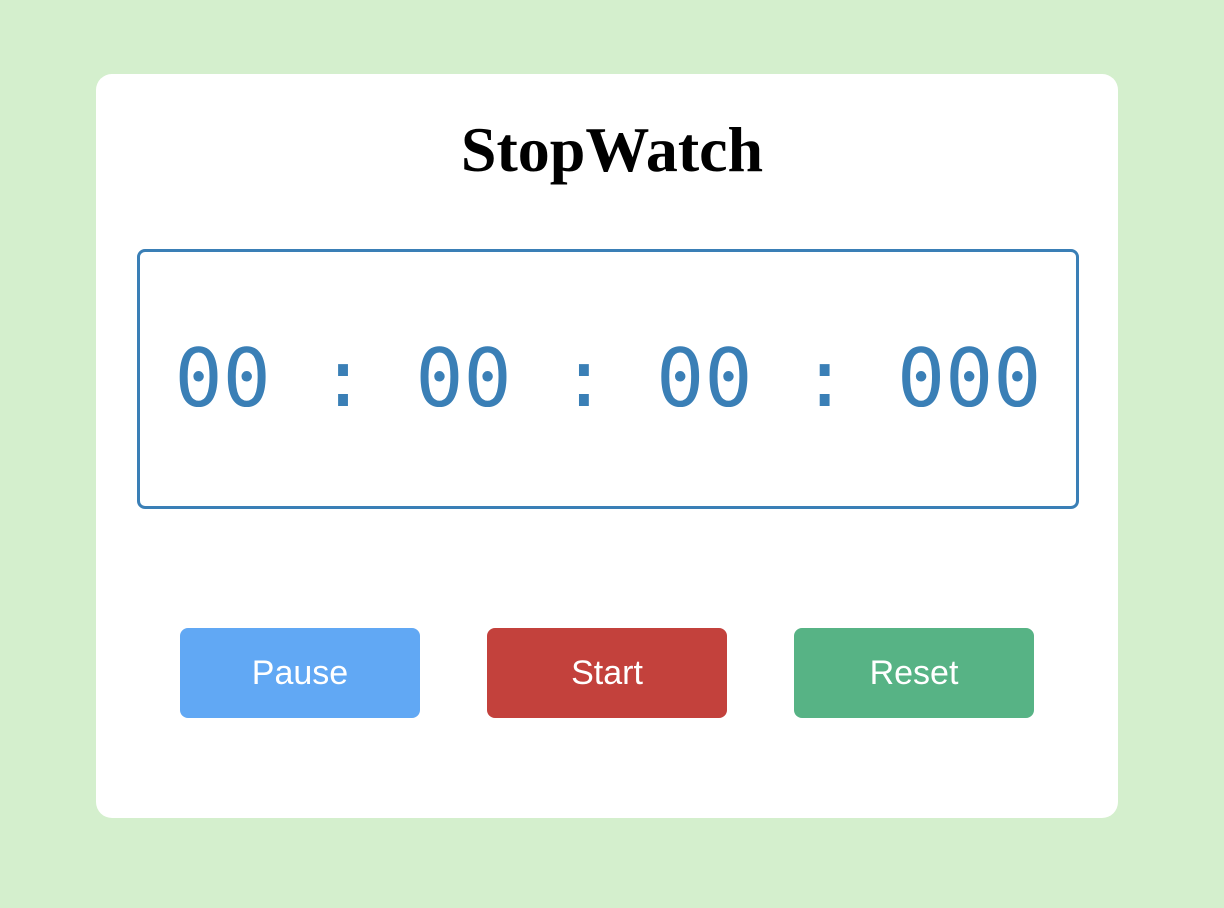 This screenshot has height=908, width=1224. What do you see at coordinates (914, 673) in the screenshot?
I see `reset-button: Reset` at bounding box center [914, 673].